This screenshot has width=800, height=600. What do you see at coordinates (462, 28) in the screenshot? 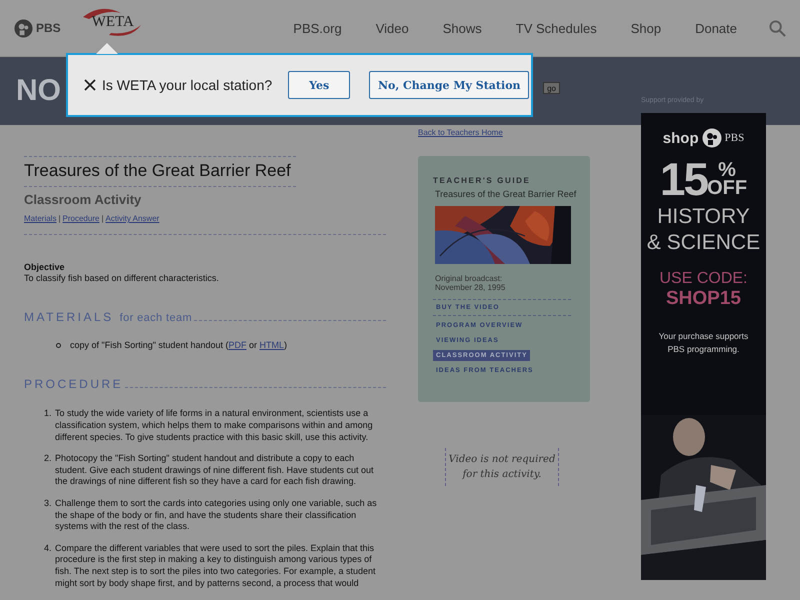
I see `nav-link: Shows` at bounding box center [462, 28].